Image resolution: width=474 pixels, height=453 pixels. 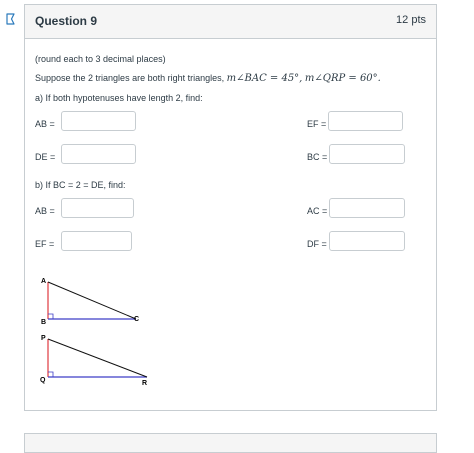 What do you see at coordinates (96, 241) in the screenshot?
I see `ef-input-b` at bounding box center [96, 241].